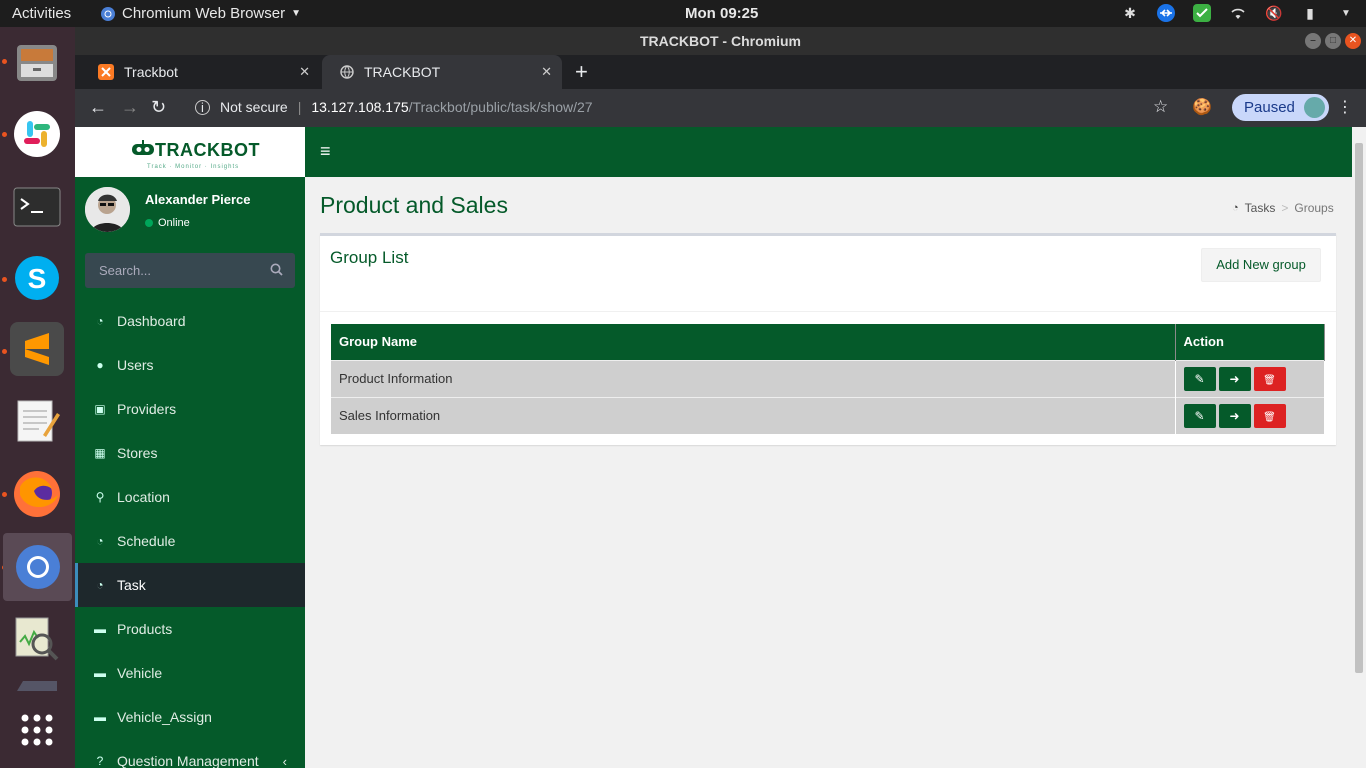  Describe the element at coordinates (1130, 13) in the screenshot. I see `slack-tray-icon: ✱` at that location.